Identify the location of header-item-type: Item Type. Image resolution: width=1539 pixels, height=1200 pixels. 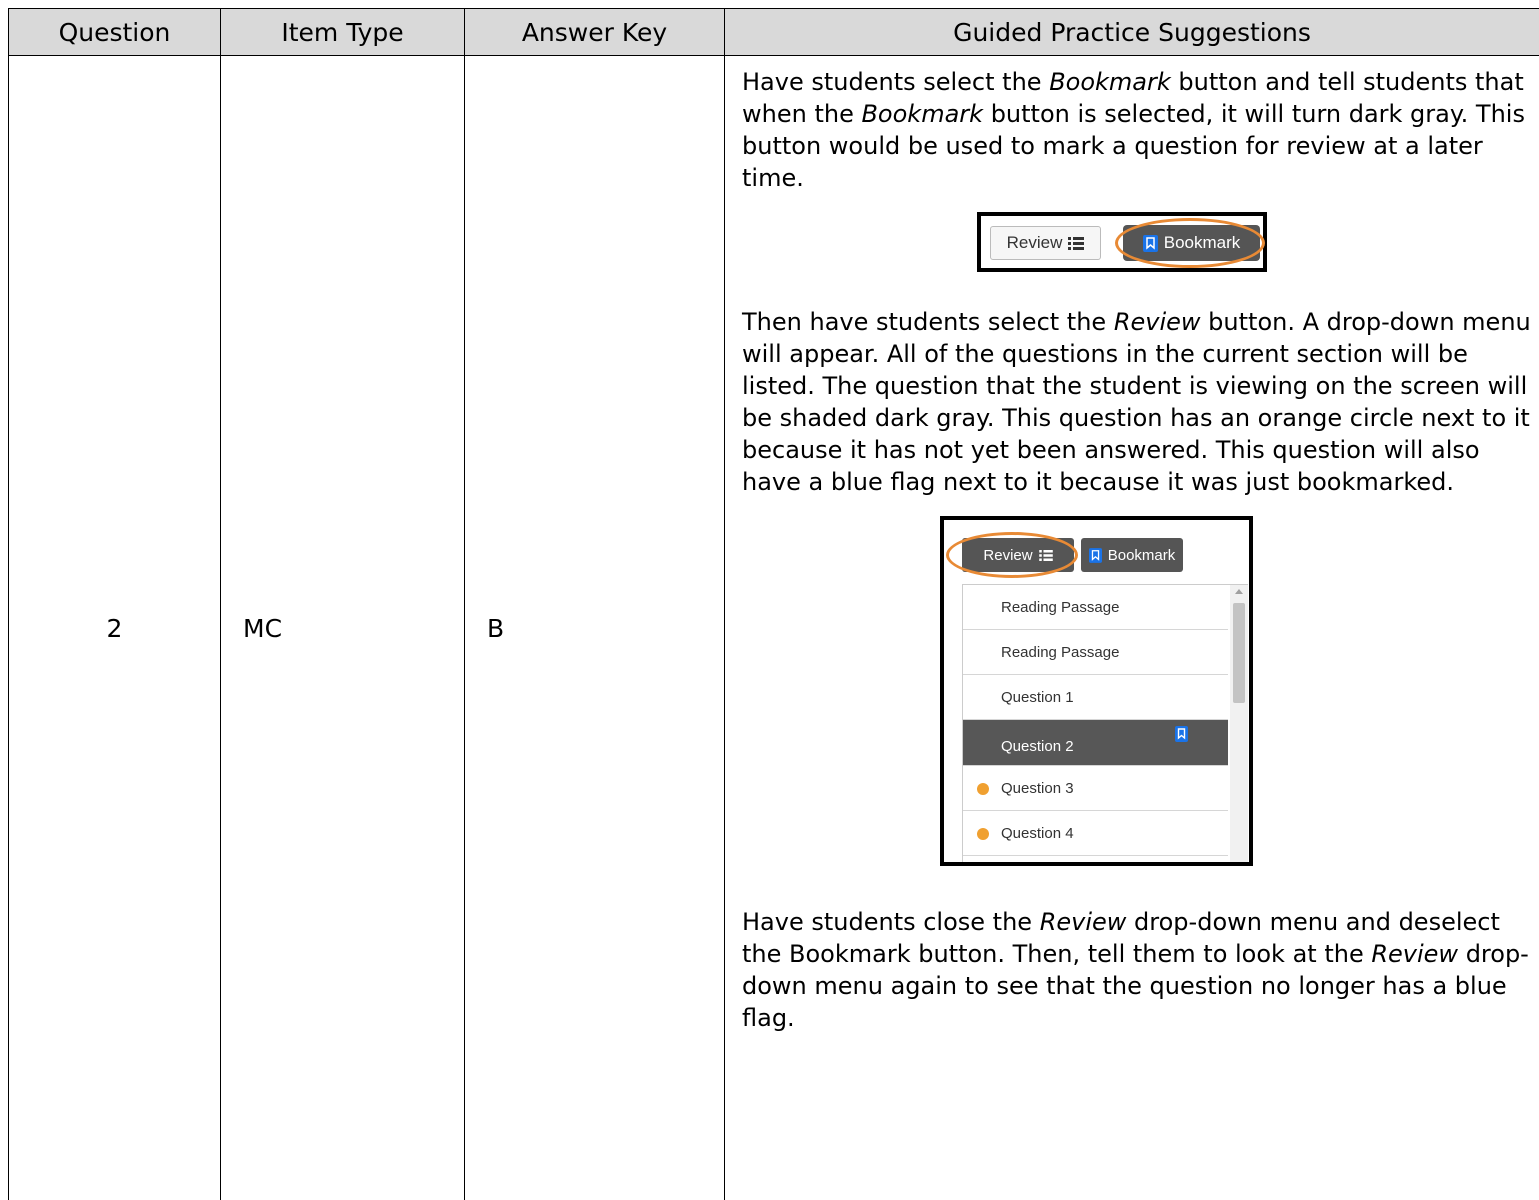
(343, 32).